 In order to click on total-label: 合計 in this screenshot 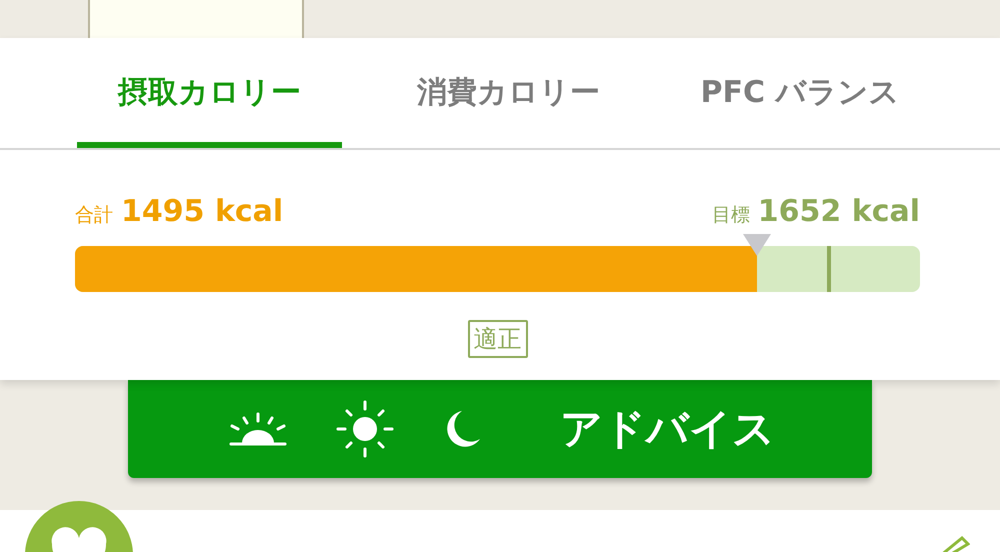, I will do `click(94, 215)`.